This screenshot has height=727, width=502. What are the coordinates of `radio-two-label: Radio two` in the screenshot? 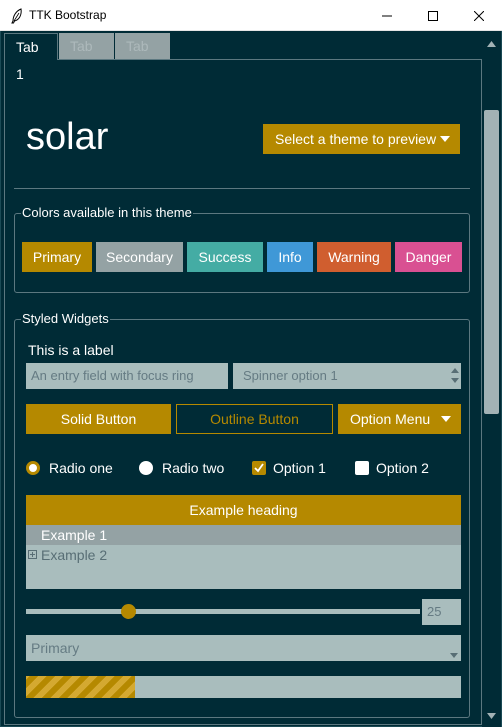 It's located at (193, 468).